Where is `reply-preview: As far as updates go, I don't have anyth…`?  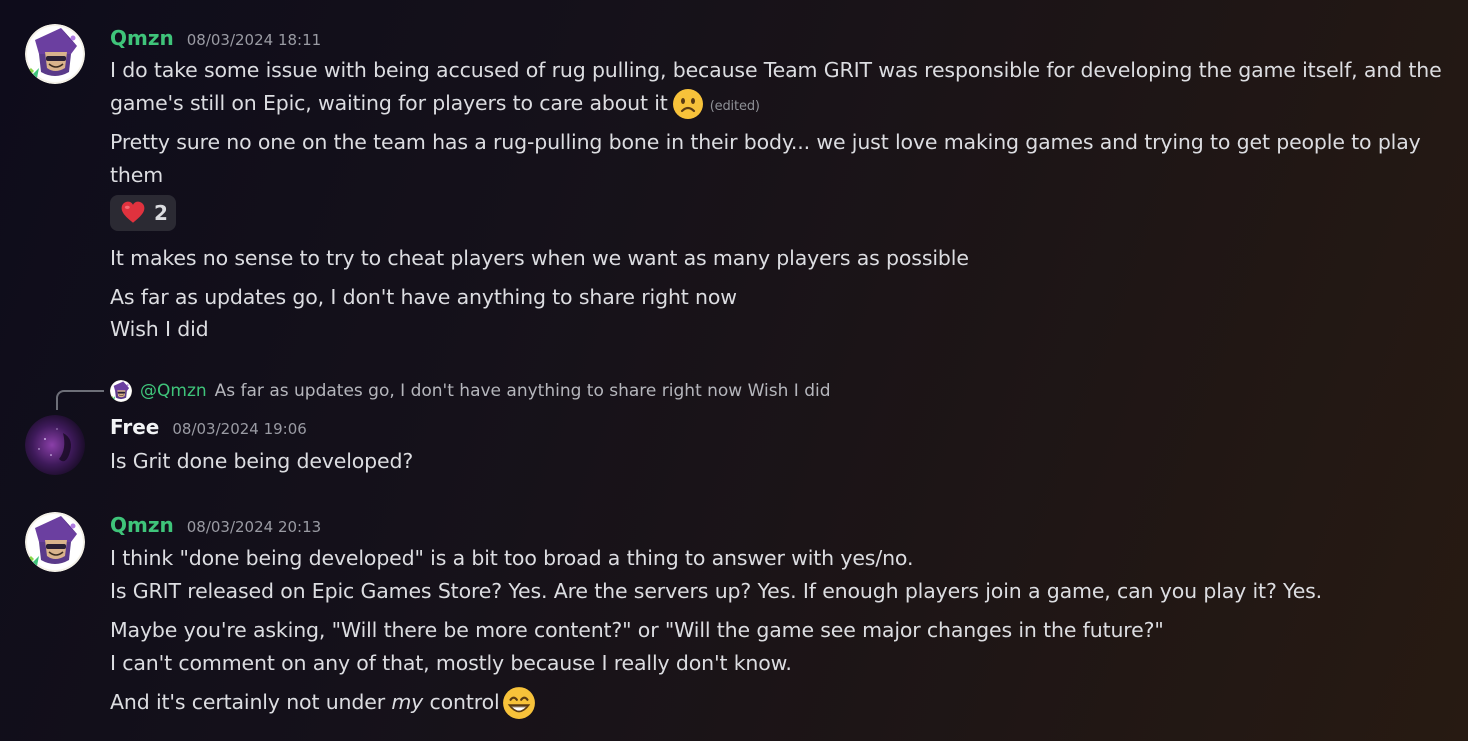 reply-preview: As far as updates go, I don't have anyth… is located at coordinates (523, 391).